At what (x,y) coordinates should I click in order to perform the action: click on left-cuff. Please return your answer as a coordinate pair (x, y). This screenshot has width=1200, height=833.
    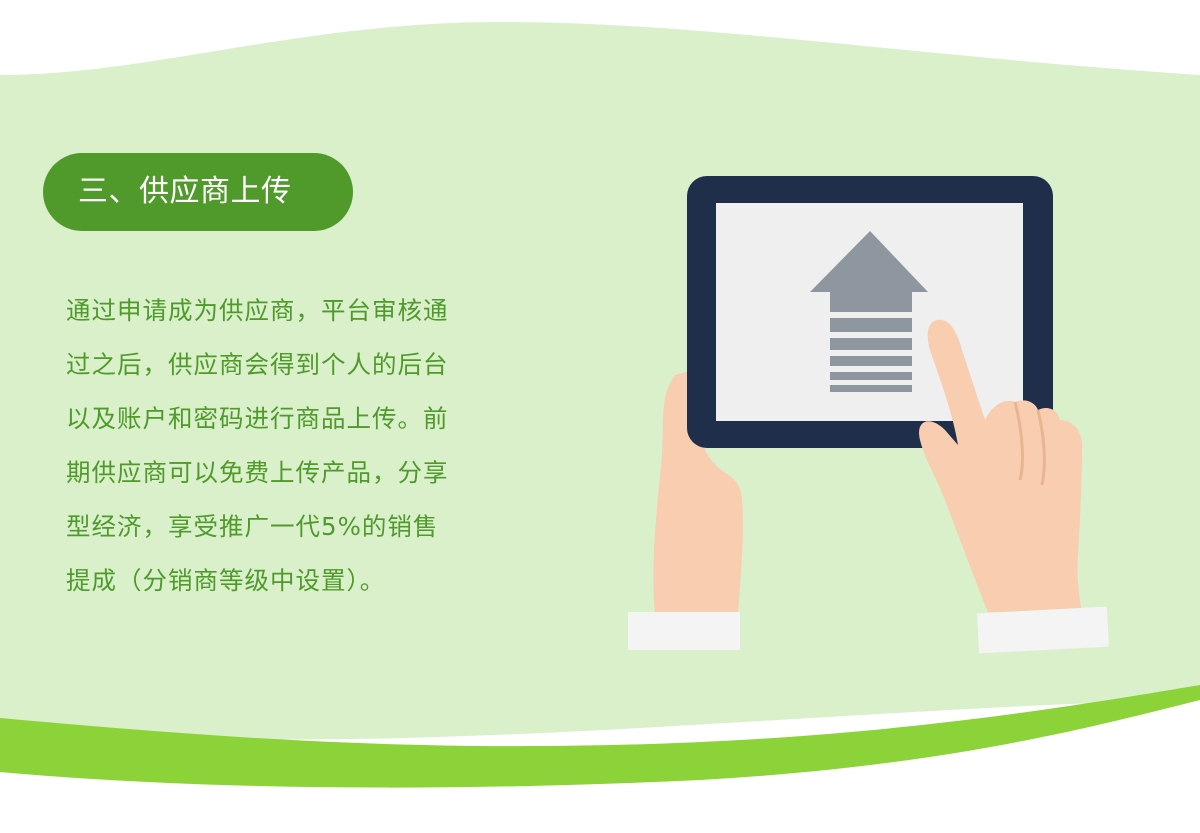
    Looking at the image, I should click on (684, 631).